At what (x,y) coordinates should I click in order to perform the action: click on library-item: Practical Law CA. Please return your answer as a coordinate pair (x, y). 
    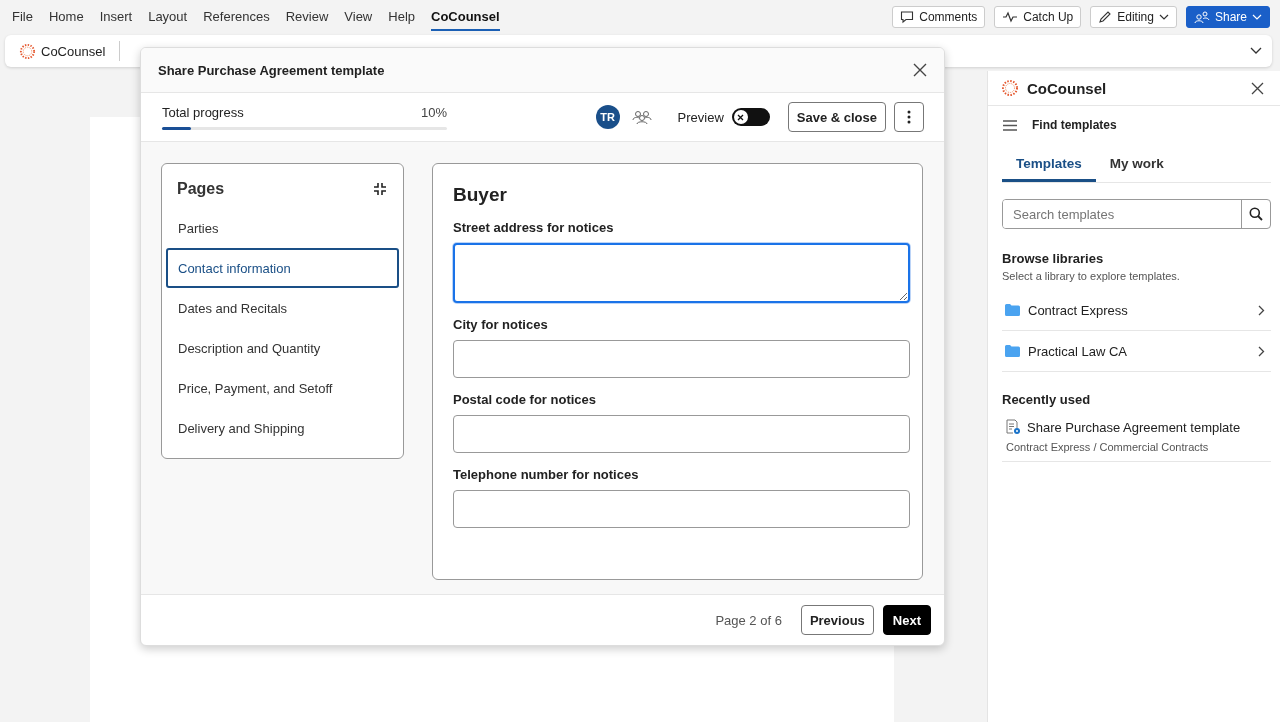
    Looking at the image, I should click on (1136, 351).